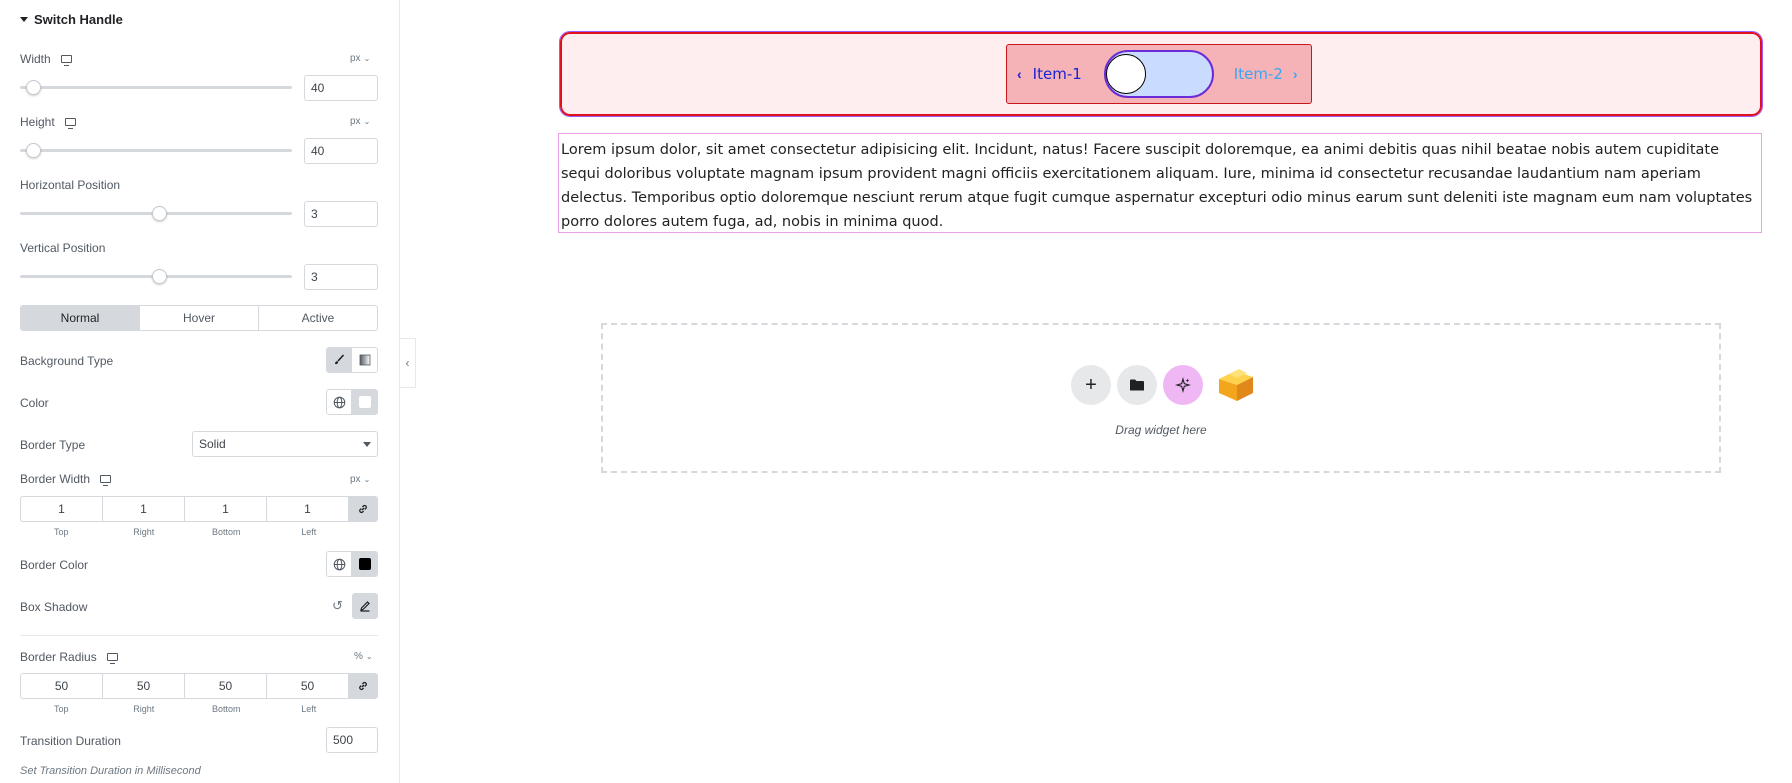 Image resolution: width=1792 pixels, height=783 pixels. I want to click on section-toggle-switch-handle: Switch Handle, so click(71, 19).